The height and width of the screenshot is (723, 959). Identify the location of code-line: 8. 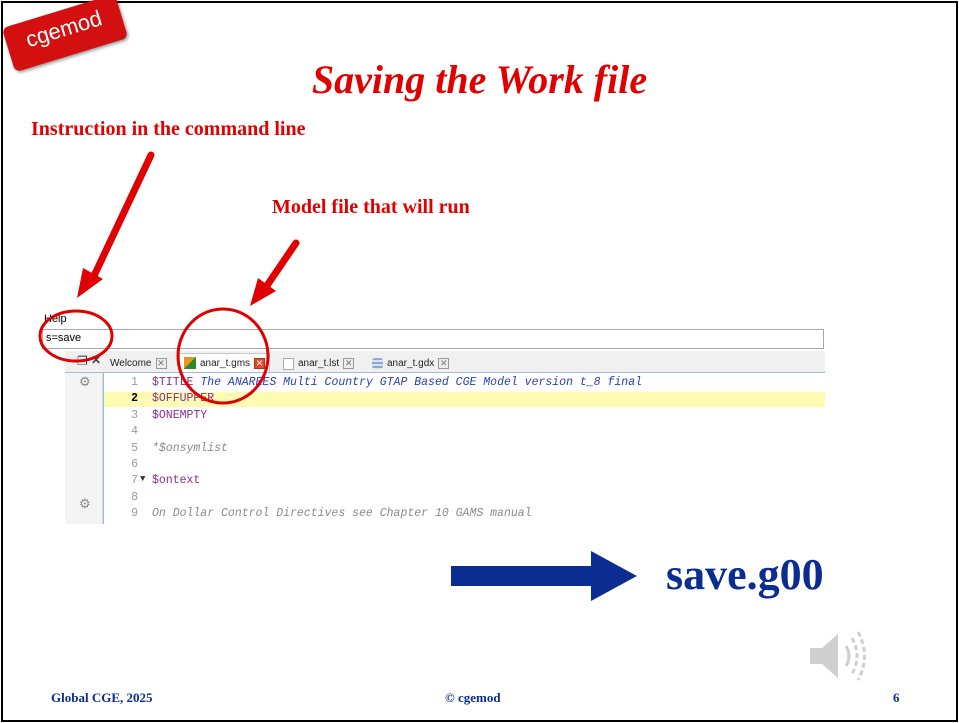
(464, 499).